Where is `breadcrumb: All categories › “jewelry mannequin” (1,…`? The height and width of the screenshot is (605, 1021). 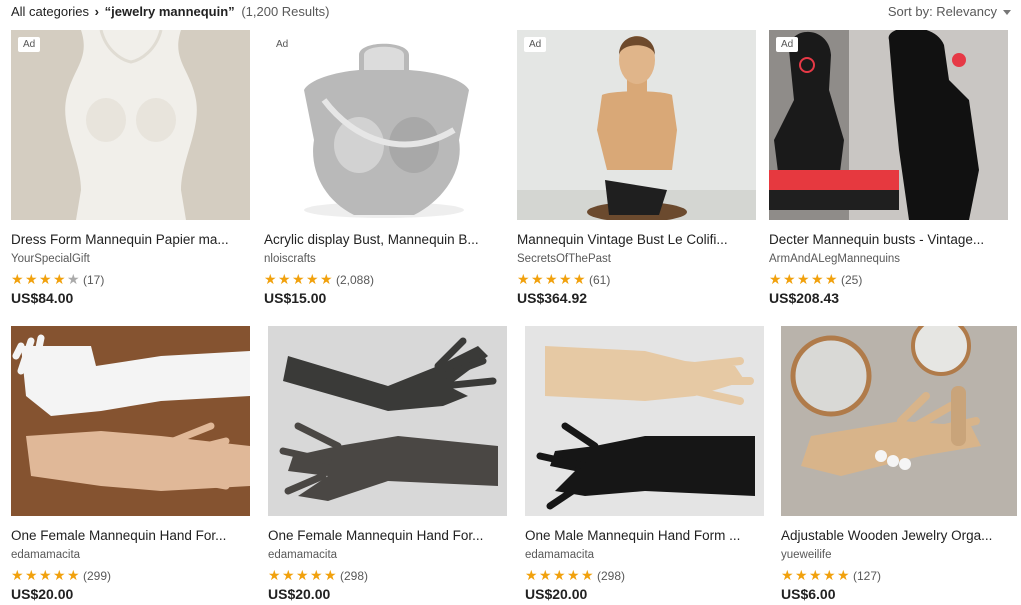
breadcrumb: All categories › “jewelry mannequin” (1,… is located at coordinates (170, 11).